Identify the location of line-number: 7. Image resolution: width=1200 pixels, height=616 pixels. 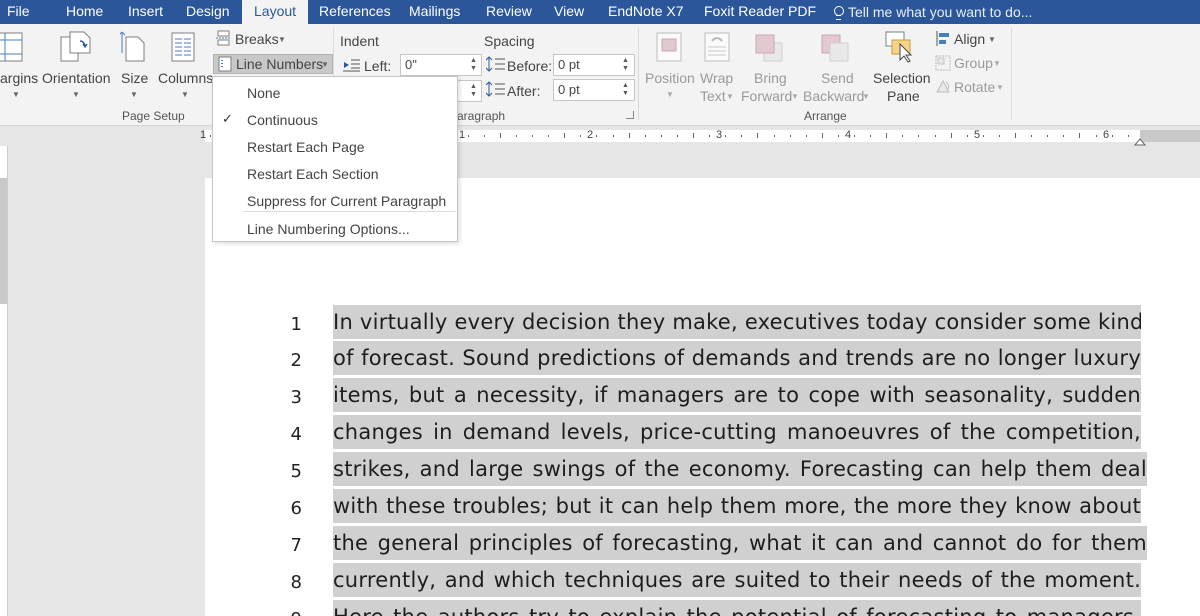
(296, 545).